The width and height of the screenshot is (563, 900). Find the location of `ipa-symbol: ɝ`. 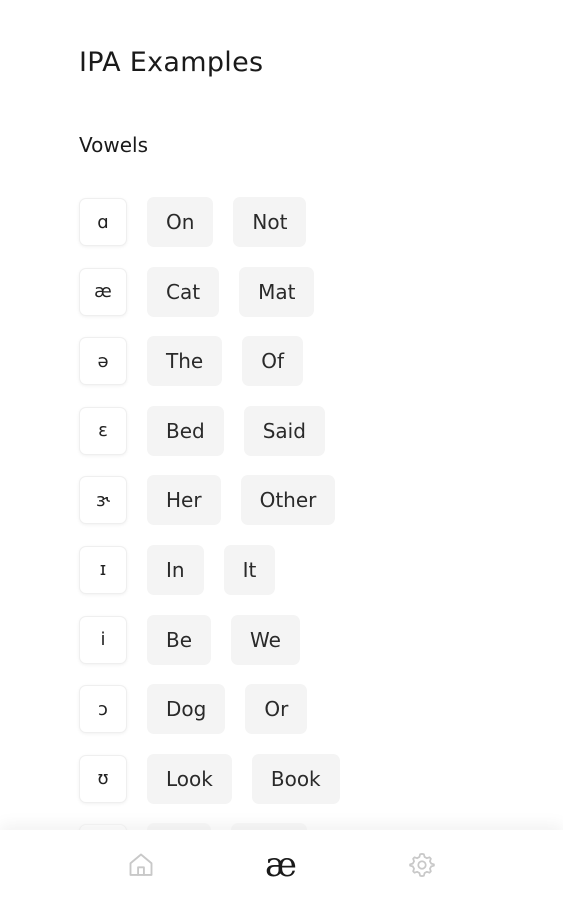

ipa-symbol: ɝ is located at coordinates (103, 500).